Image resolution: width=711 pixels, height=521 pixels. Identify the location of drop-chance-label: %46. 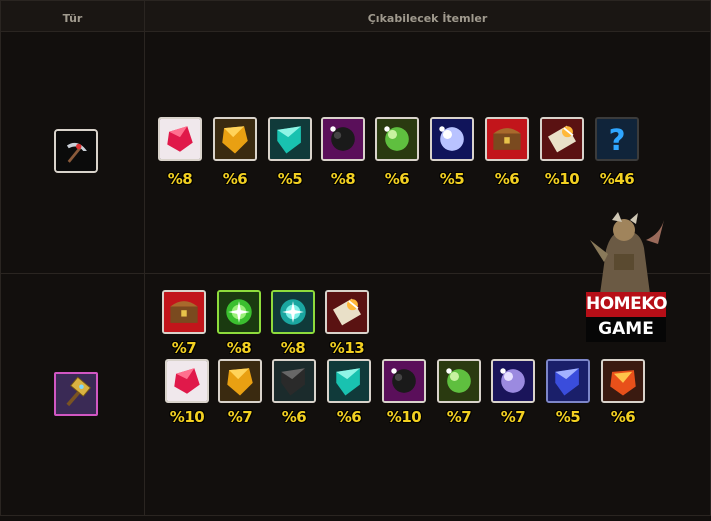
(617, 179).